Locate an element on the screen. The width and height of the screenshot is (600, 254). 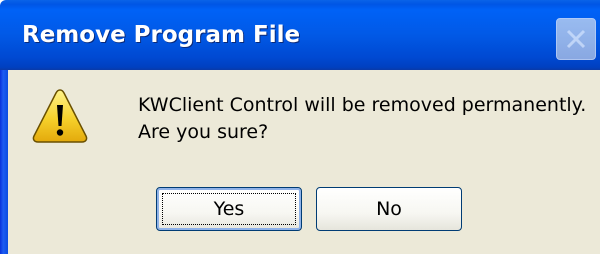
no-button: No is located at coordinates (389, 209).